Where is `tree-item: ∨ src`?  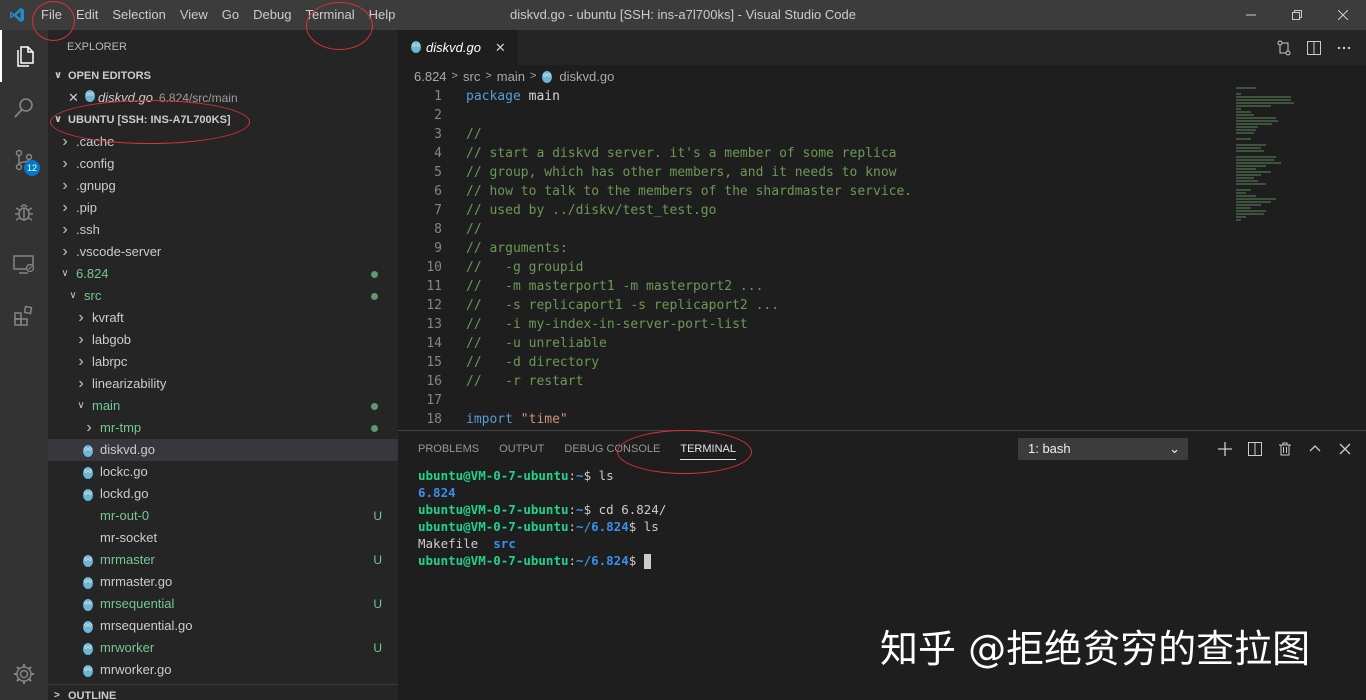
tree-item: ∨ src is located at coordinates (223, 296).